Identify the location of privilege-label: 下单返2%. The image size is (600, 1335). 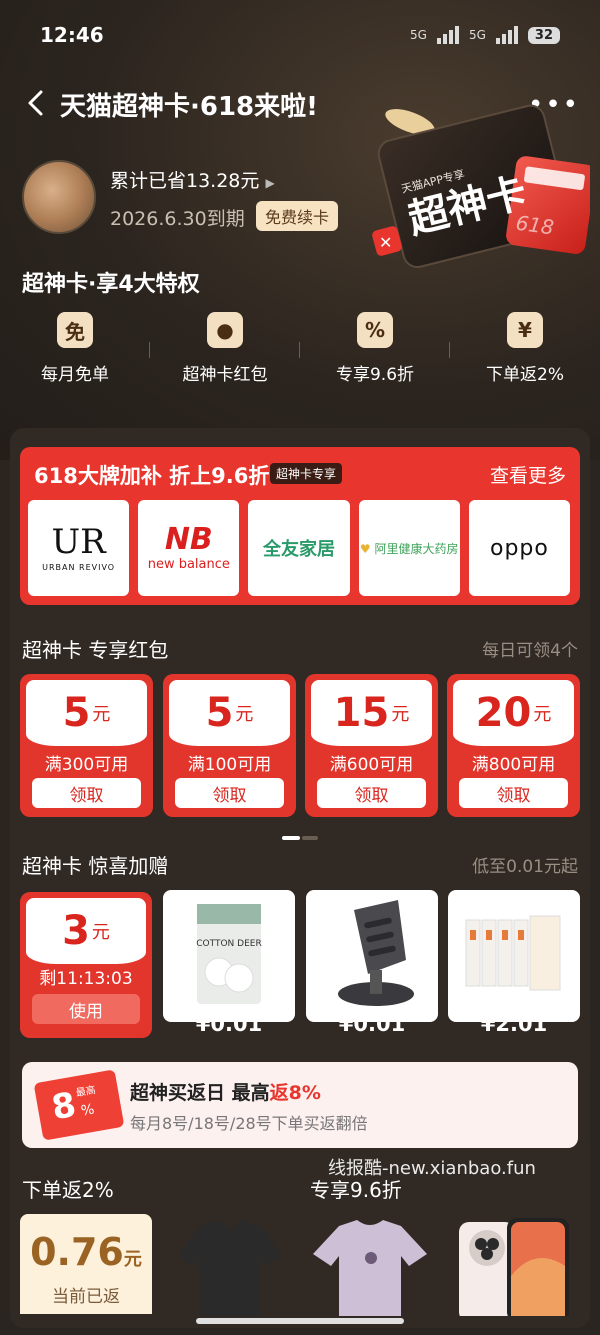
(525, 375).